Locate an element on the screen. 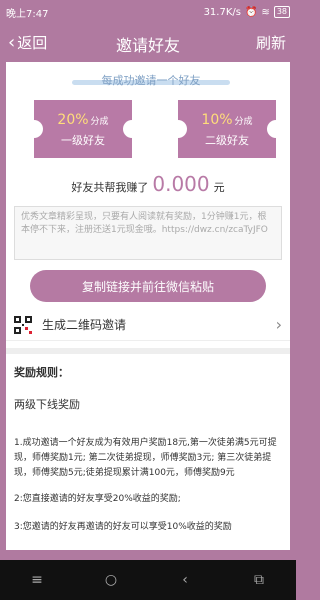 The height and width of the screenshot is (600, 320). section-divider is located at coordinates (148, 351).